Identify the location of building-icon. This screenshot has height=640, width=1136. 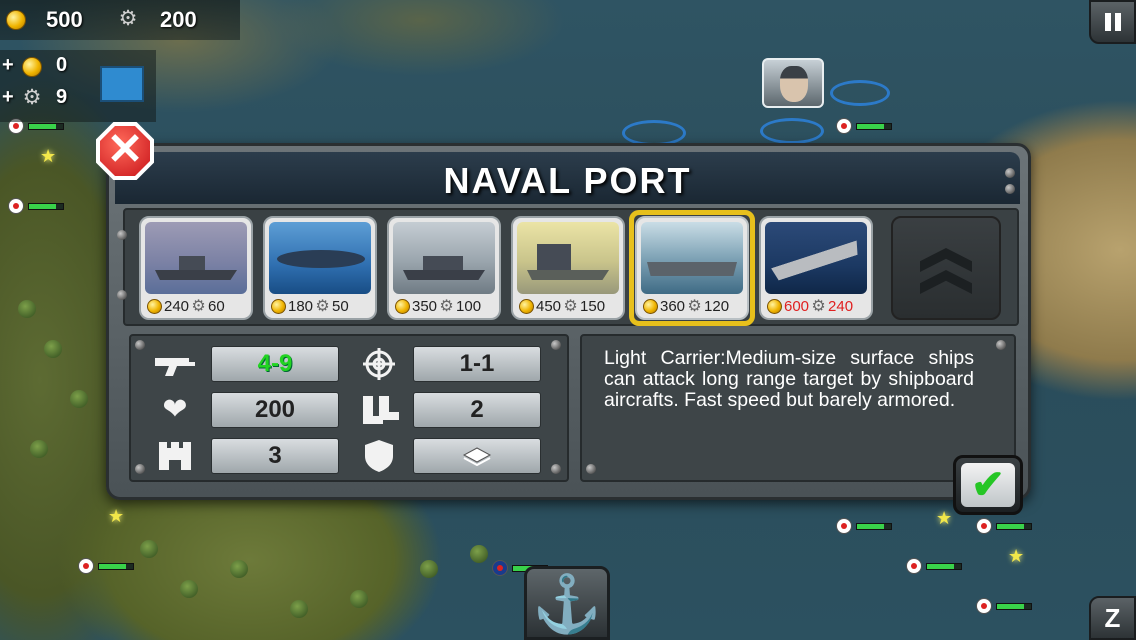
(175, 456).